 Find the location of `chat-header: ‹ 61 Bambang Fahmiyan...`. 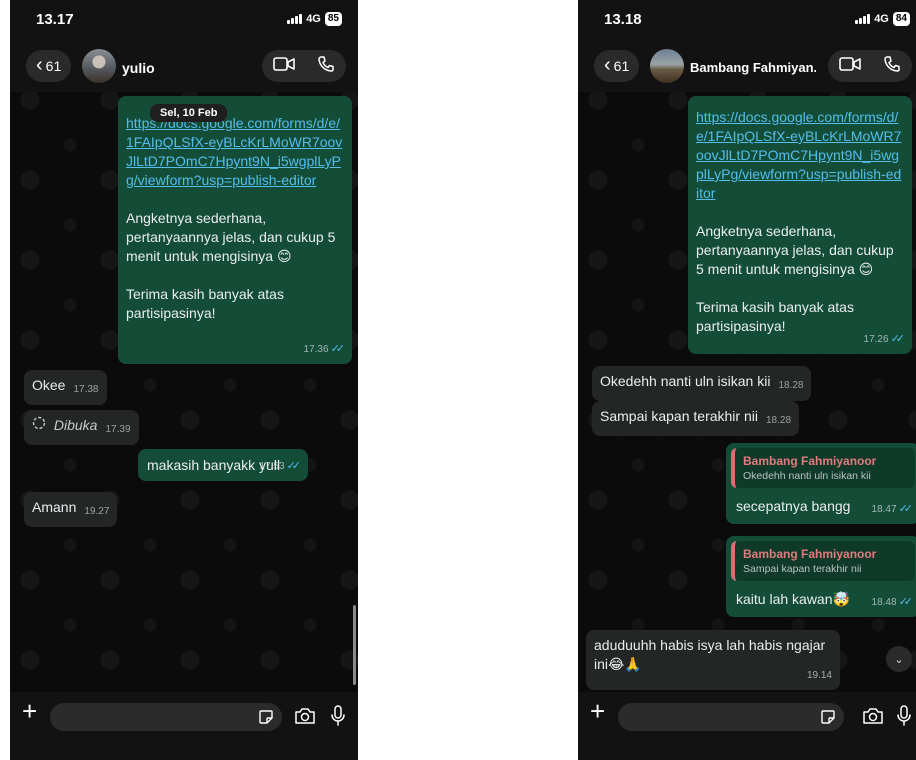

chat-header: ‹ 61 Bambang Fahmiyan... is located at coordinates (747, 67).